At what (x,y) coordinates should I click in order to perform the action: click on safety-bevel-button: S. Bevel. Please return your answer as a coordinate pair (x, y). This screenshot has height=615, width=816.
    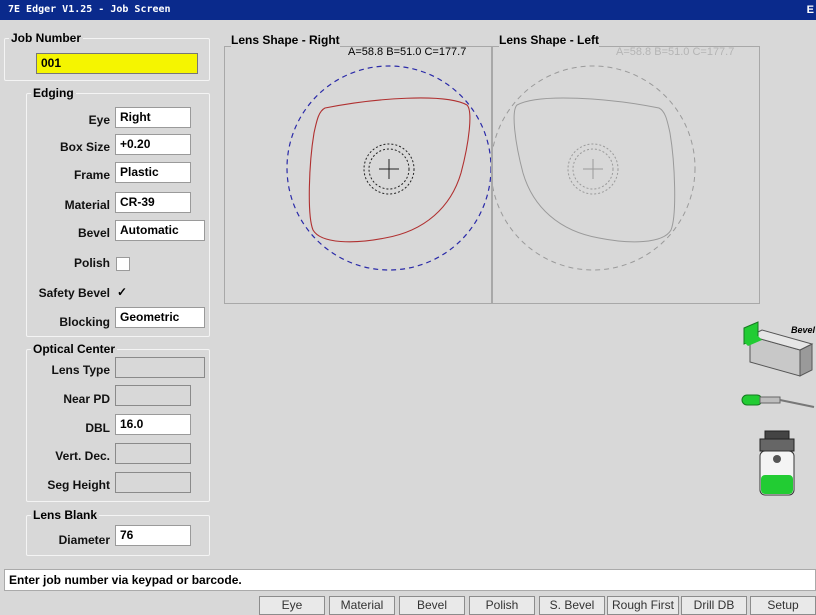
    Looking at the image, I should click on (572, 605).